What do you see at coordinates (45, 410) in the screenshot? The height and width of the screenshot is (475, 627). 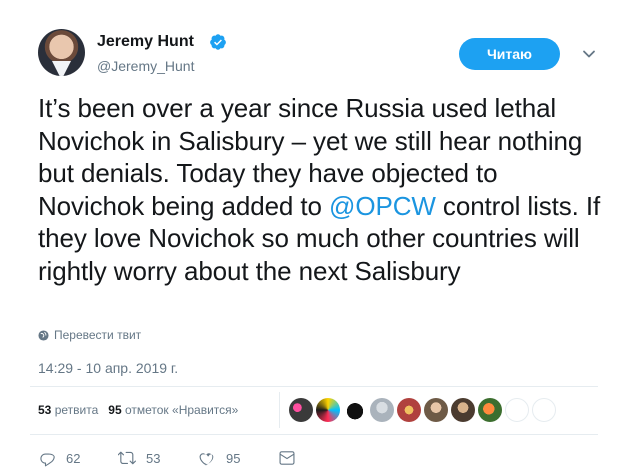 I see `retweets-stat-count: 53` at bounding box center [45, 410].